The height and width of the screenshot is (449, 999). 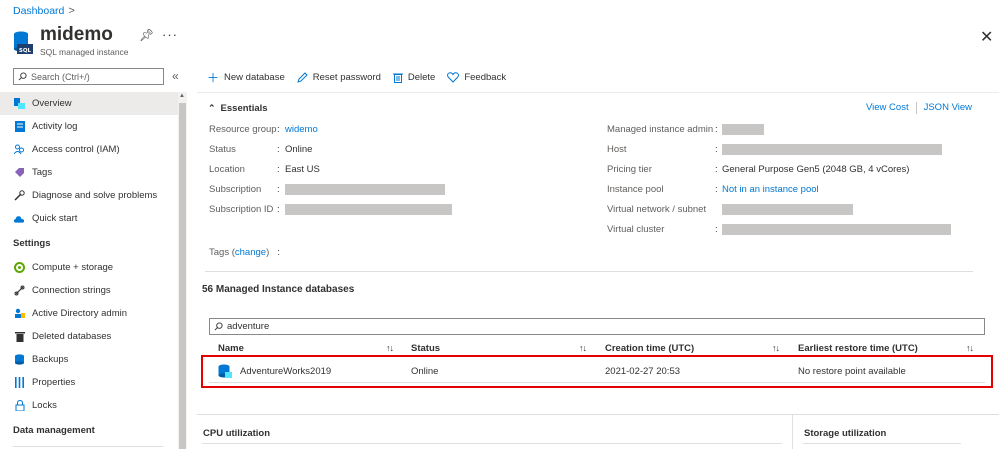 I want to click on sidebar-item-overview: Overview, so click(x=89, y=103).